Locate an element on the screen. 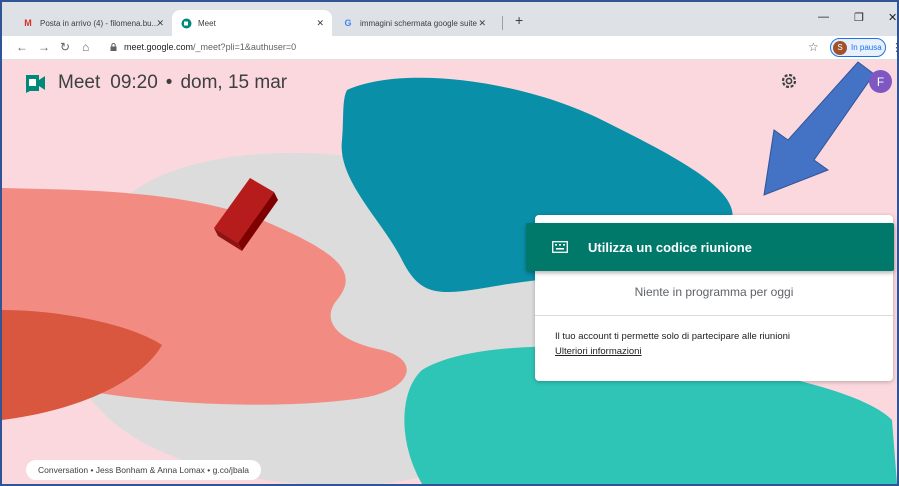 The height and width of the screenshot is (486, 899). tab-divider is located at coordinates (502, 23).